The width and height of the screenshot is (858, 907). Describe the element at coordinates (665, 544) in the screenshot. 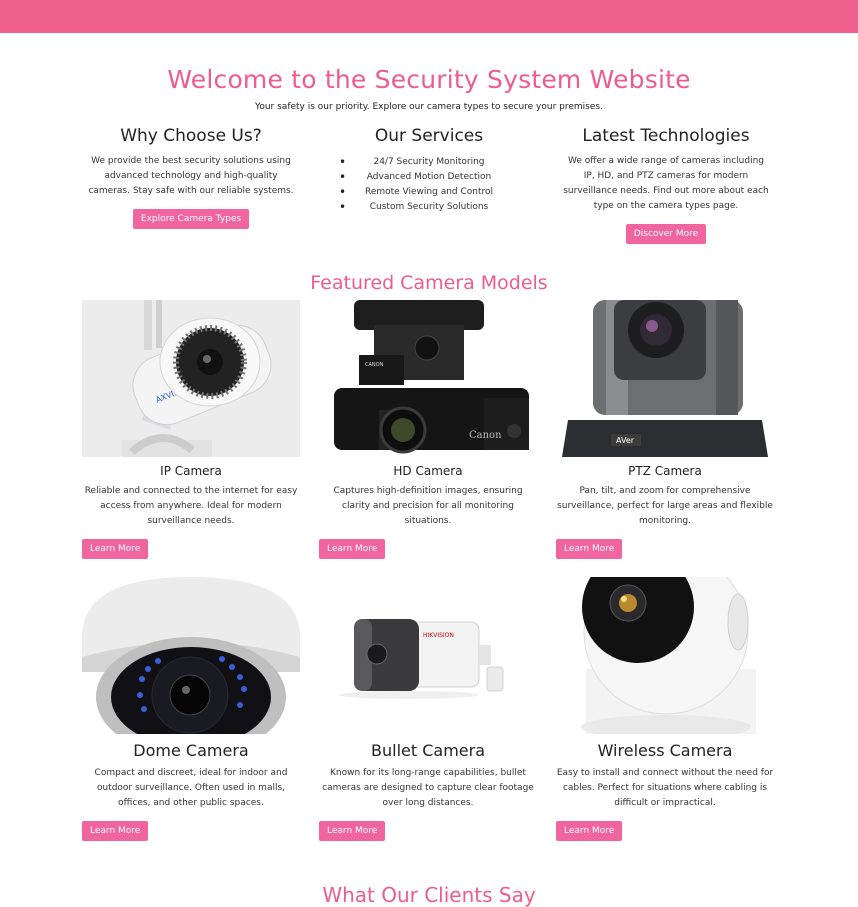

I see `ptz-camera-button-wrap: Learn More` at that location.